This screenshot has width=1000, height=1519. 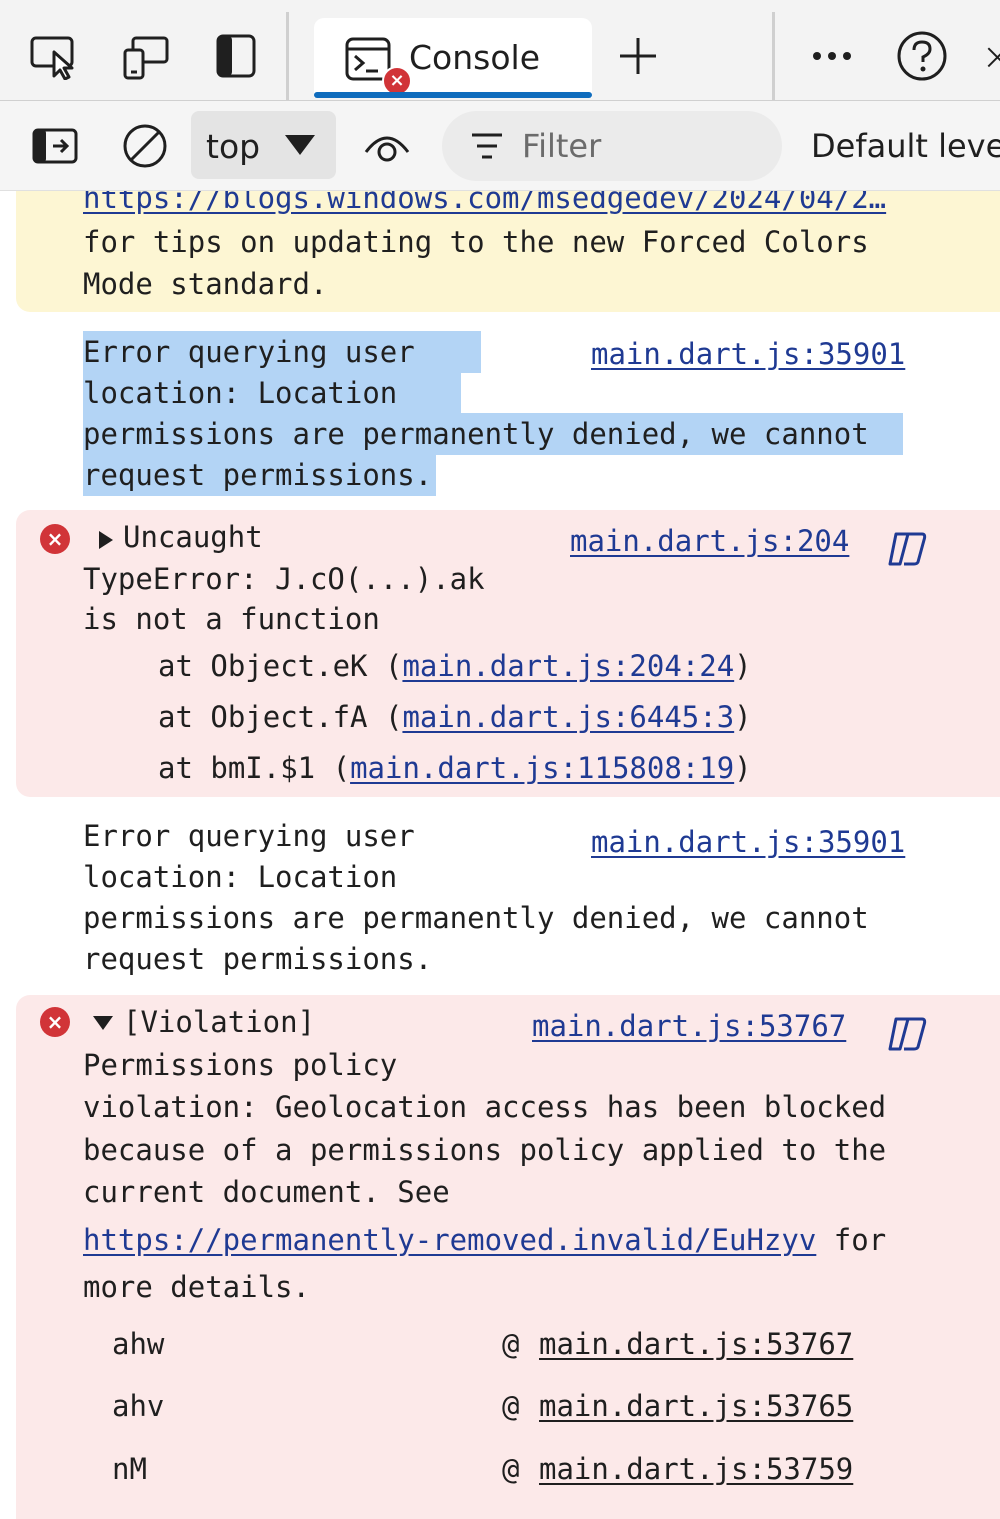 What do you see at coordinates (542, 768) in the screenshot?
I see `stack-frame-link: main.dart.js:115808:19` at bounding box center [542, 768].